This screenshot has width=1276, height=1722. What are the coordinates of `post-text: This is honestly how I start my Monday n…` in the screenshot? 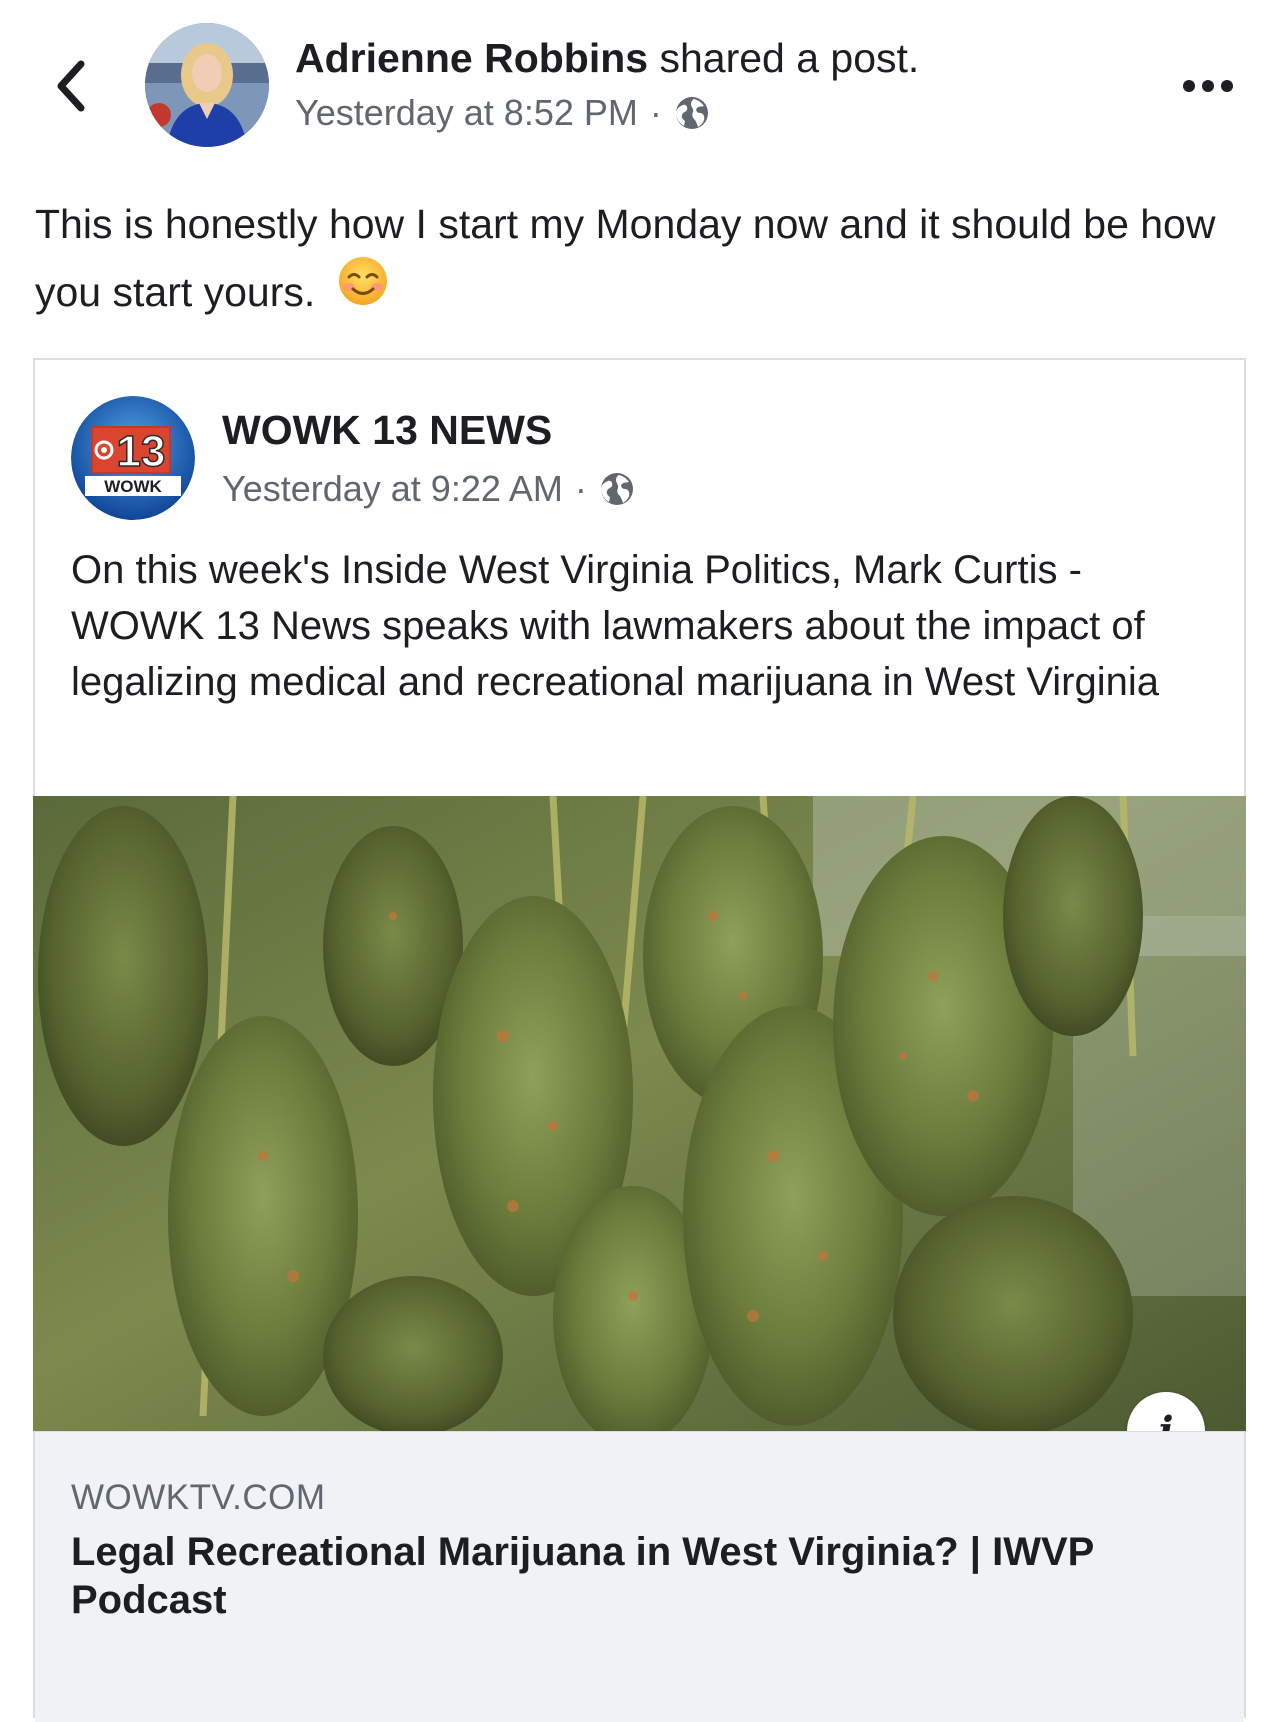 It's located at (640, 258).